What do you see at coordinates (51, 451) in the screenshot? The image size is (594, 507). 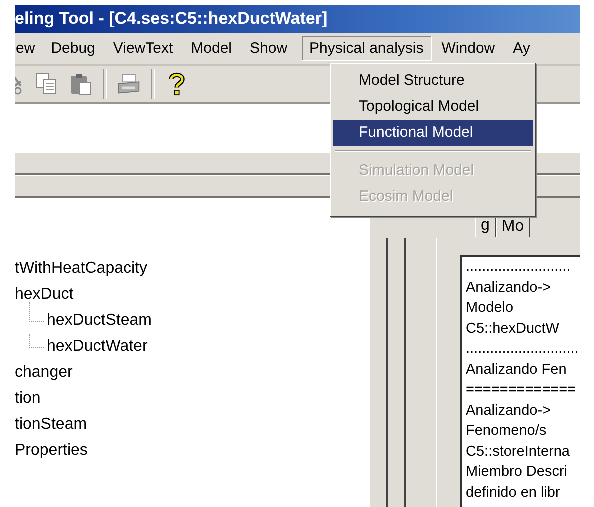 I see `tree-item: Properties` at bounding box center [51, 451].